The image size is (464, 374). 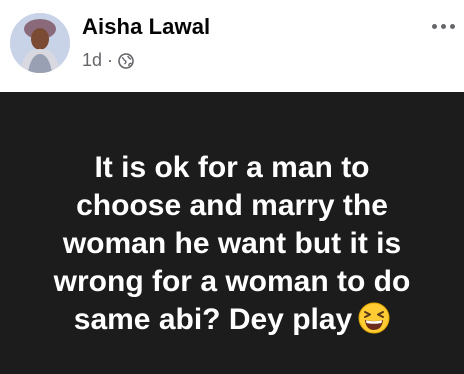 I want to click on author-name: Aisha Lawal, so click(x=146, y=27).